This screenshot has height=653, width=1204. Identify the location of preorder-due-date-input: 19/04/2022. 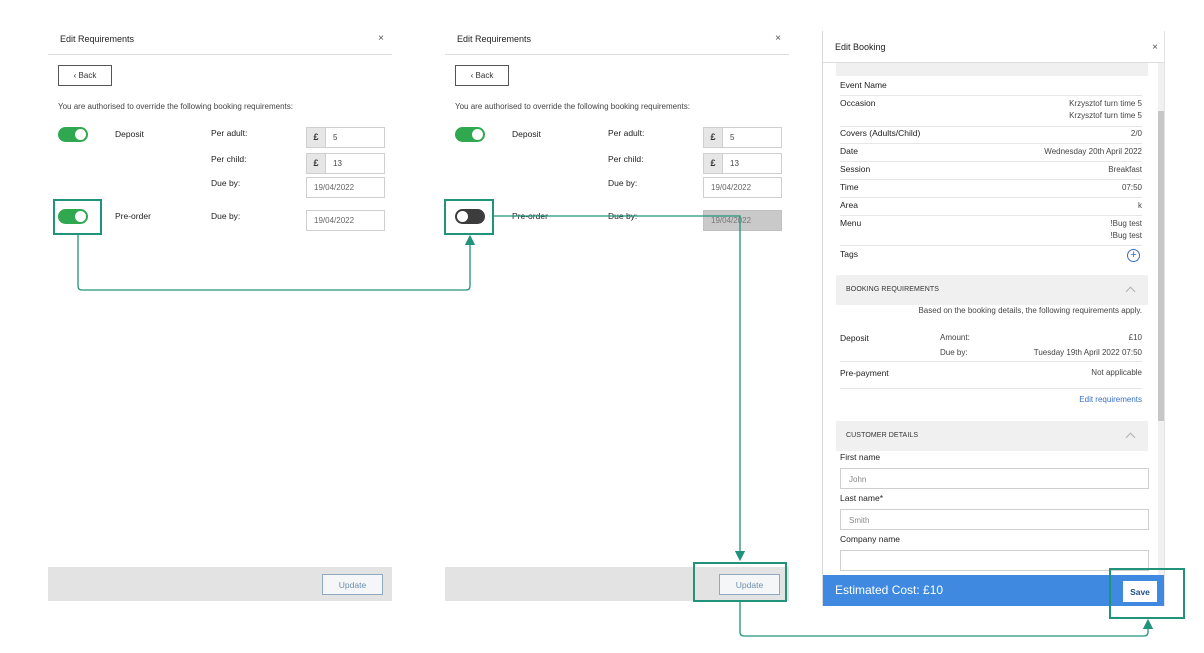
(345, 220).